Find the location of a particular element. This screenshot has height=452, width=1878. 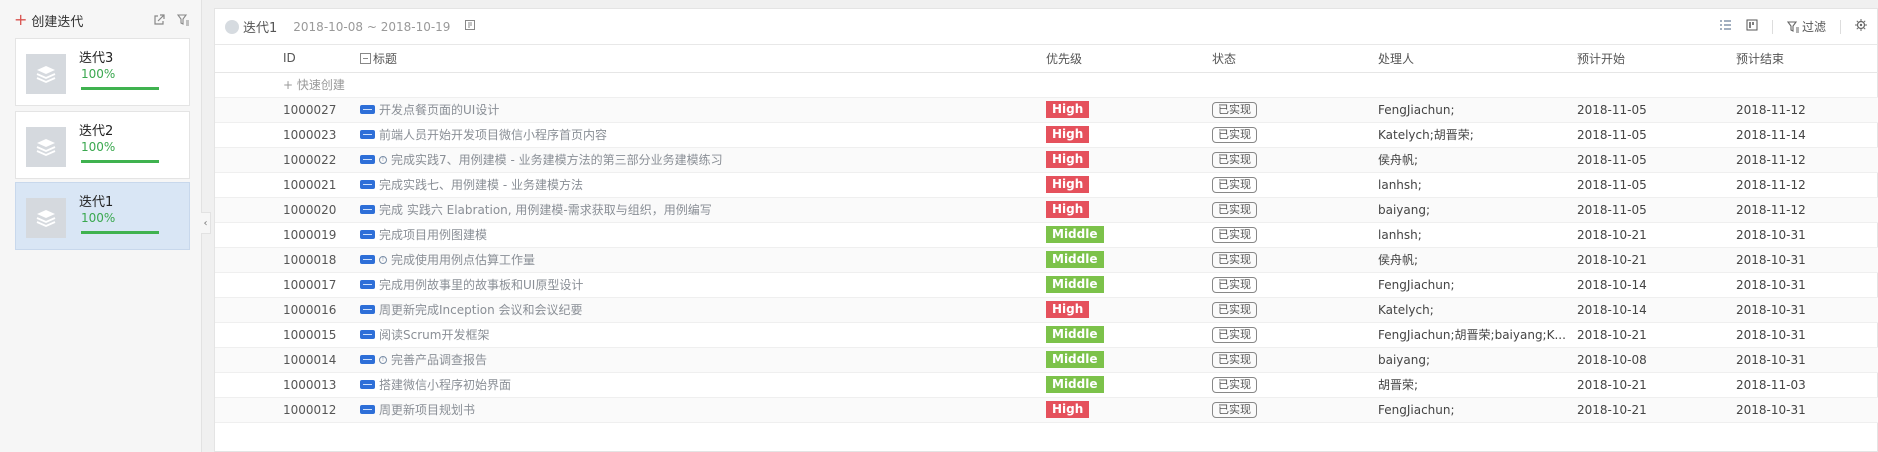

column-header-id: ID is located at coordinates (321, 58).